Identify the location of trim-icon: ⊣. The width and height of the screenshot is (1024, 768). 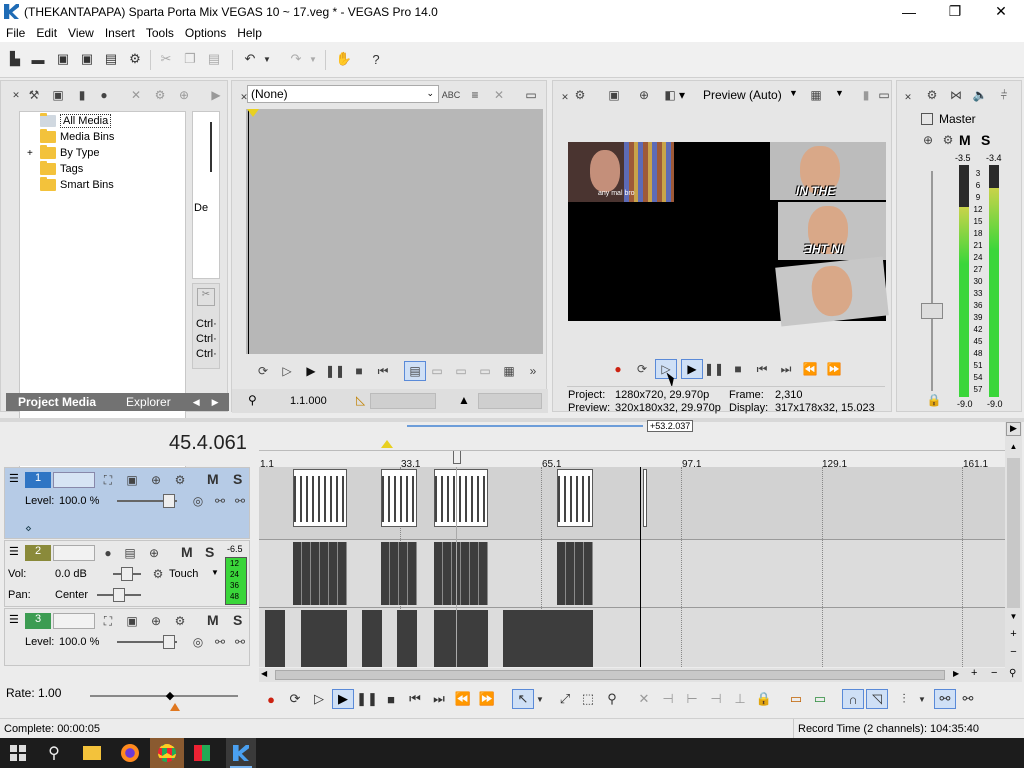
(668, 699).